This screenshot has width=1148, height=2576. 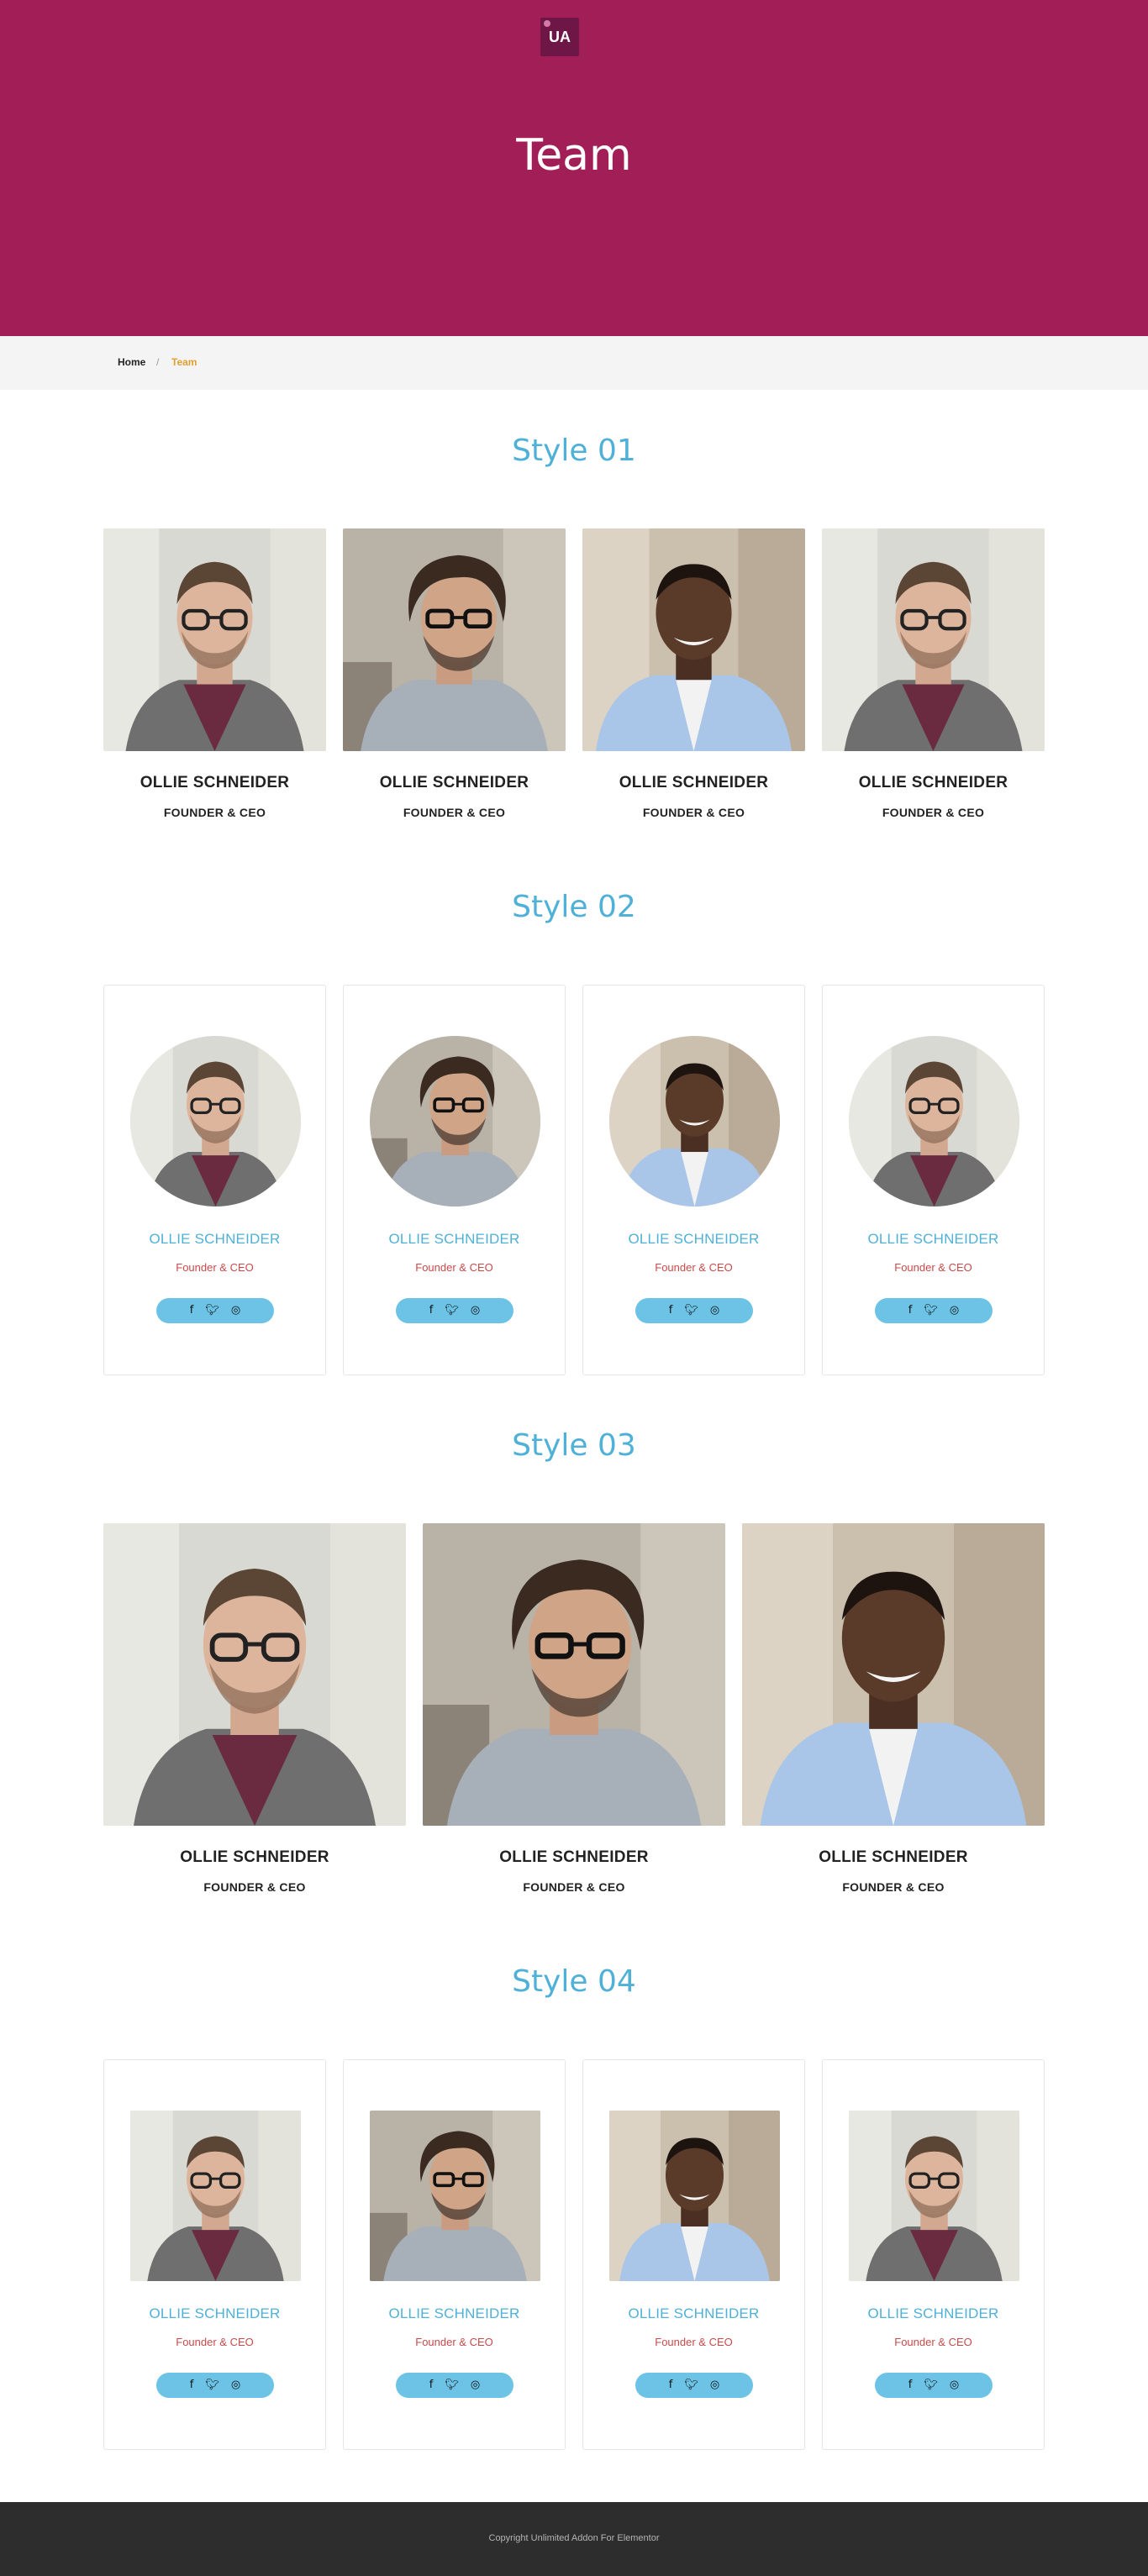 I want to click on section-title-style-04: Style 04, so click(x=574, y=1981).